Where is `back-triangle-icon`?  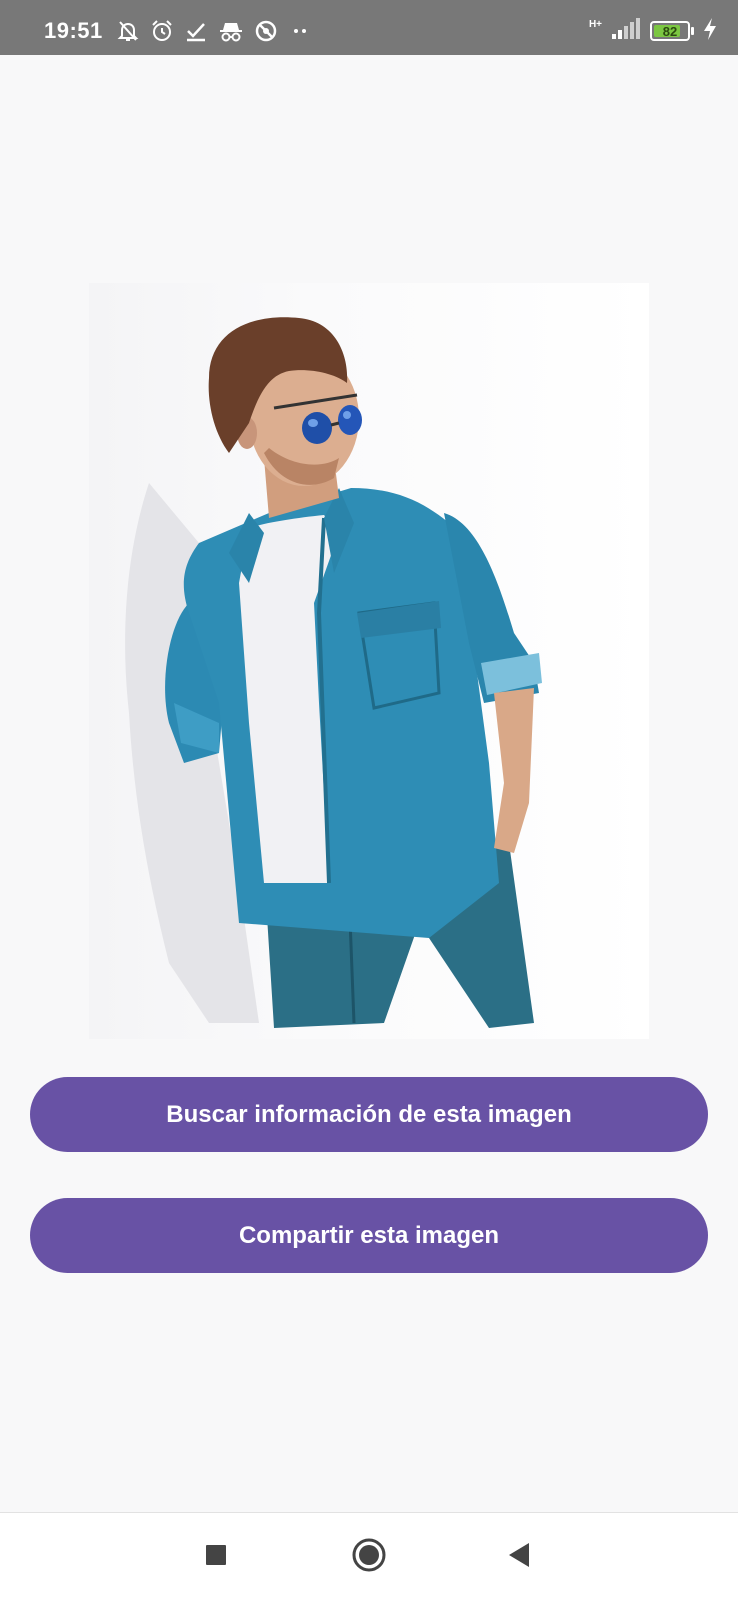
back-triangle-icon is located at coordinates (519, 1557).